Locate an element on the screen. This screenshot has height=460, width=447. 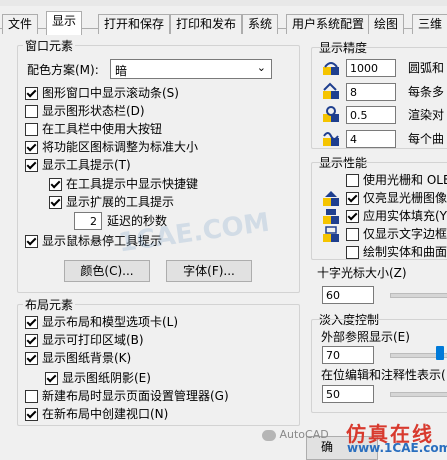
status-bar-checkbox is located at coordinates (31, 111).